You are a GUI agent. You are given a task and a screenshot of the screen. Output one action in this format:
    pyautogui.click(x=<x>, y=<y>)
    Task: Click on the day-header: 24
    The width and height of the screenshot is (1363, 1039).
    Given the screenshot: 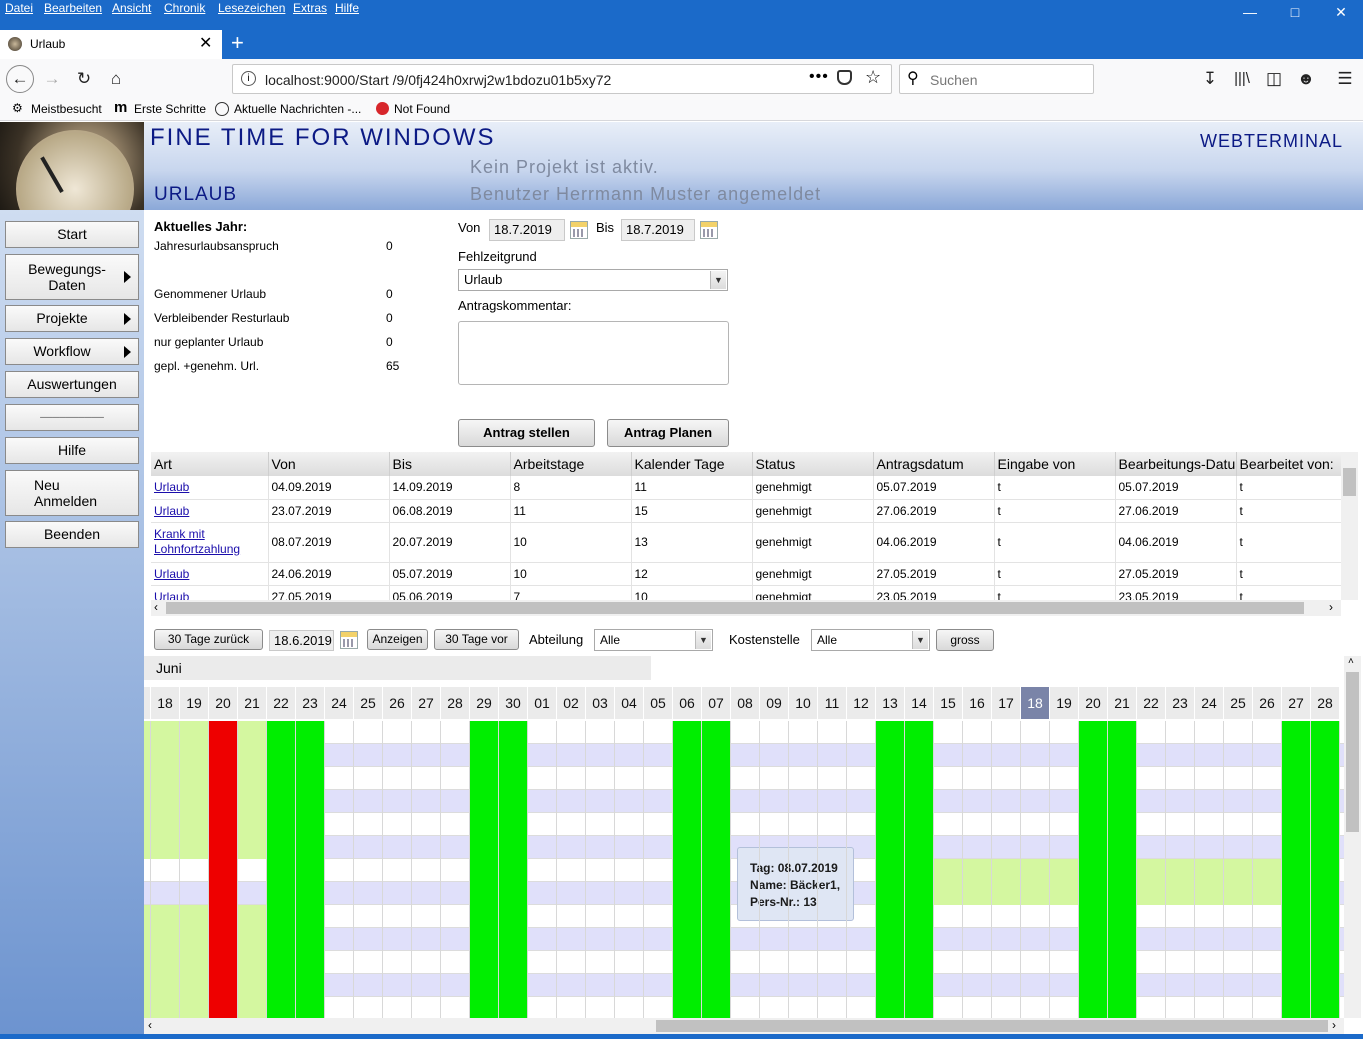 What is the action you would take?
    pyautogui.click(x=1209, y=703)
    